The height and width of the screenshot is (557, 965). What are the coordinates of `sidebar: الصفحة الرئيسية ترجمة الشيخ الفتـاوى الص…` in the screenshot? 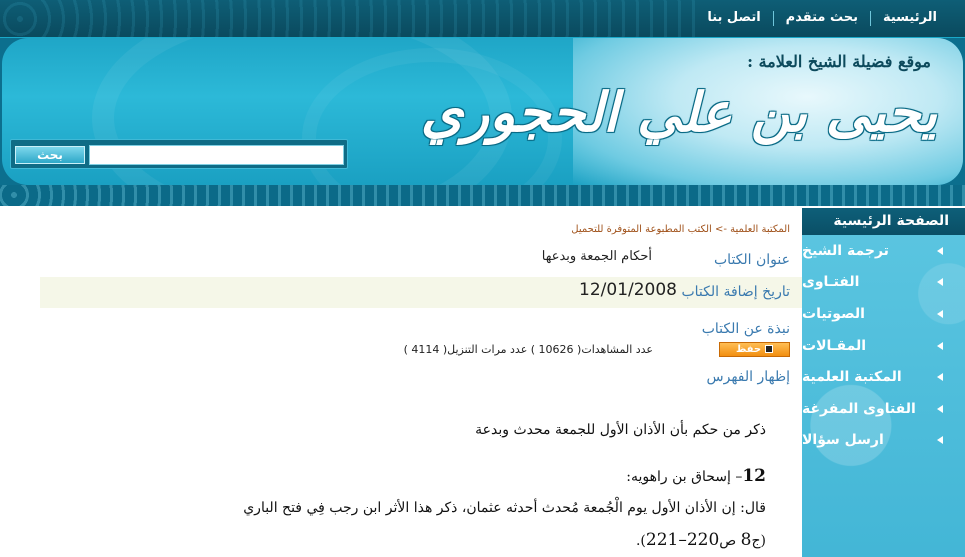 It's located at (883, 382).